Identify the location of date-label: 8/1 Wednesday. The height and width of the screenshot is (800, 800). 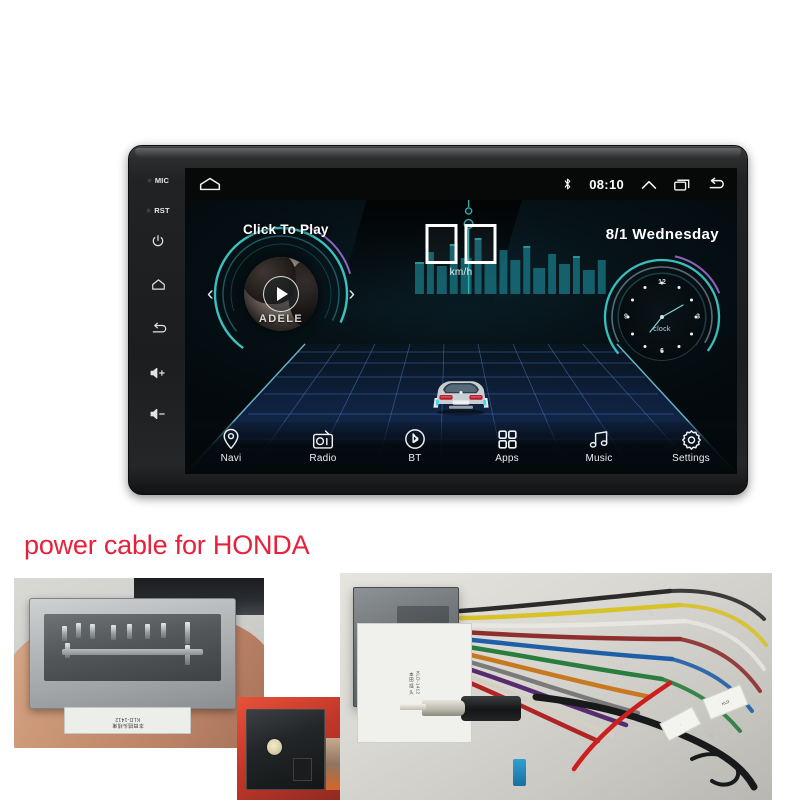
(662, 234).